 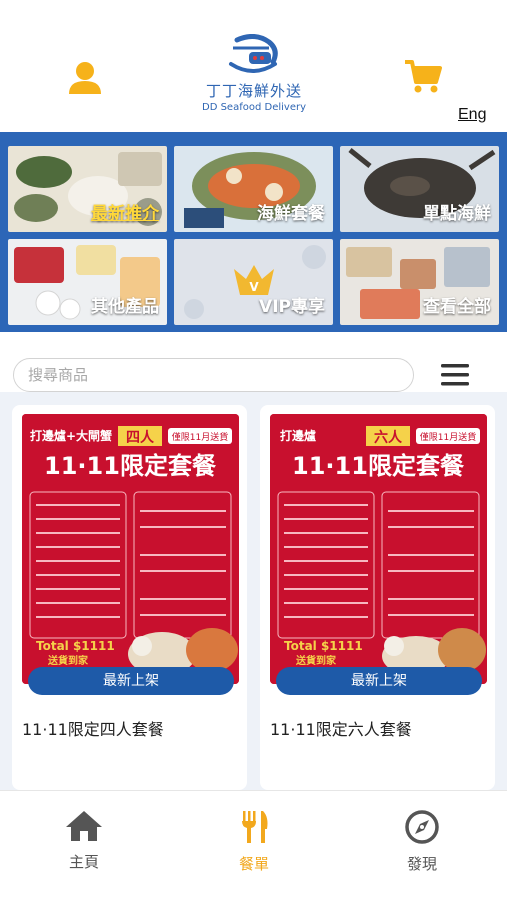 What do you see at coordinates (457, 307) in the screenshot?
I see `category-label: 查看全部` at bounding box center [457, 307].